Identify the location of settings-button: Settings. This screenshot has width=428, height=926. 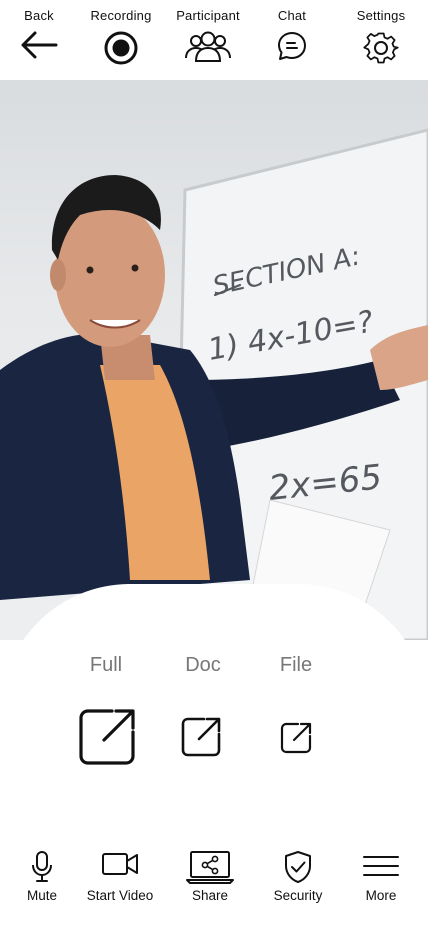
(381, 40).